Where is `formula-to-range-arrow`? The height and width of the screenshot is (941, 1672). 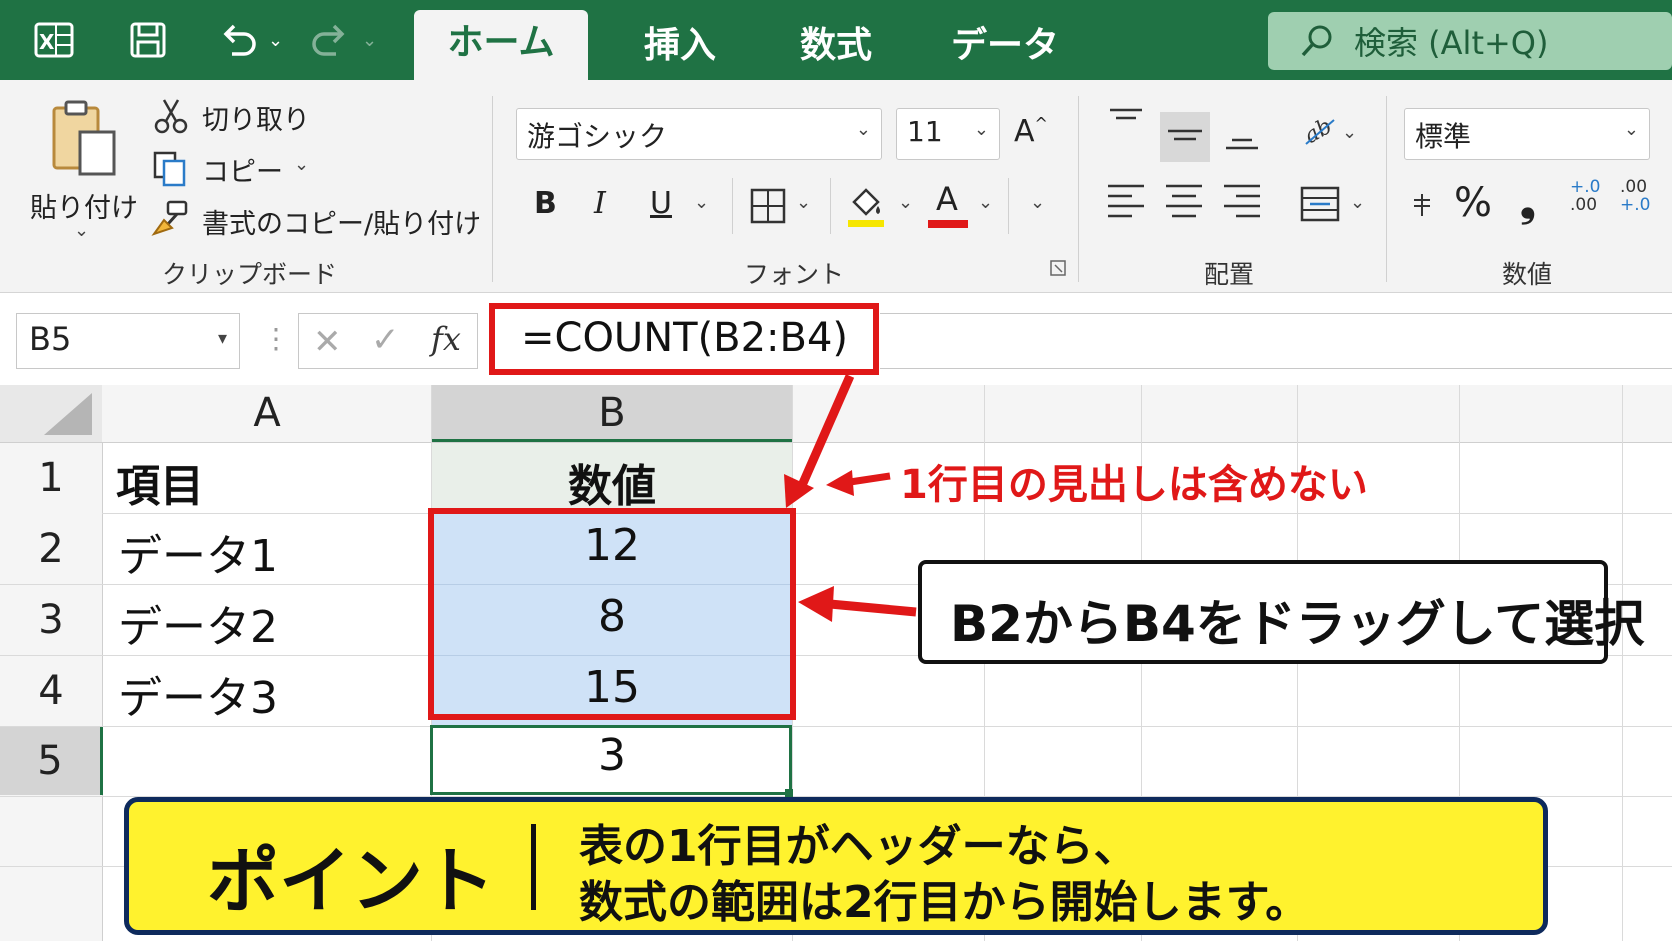 formula-to-range-arrow is located at coordinates (825, 433).